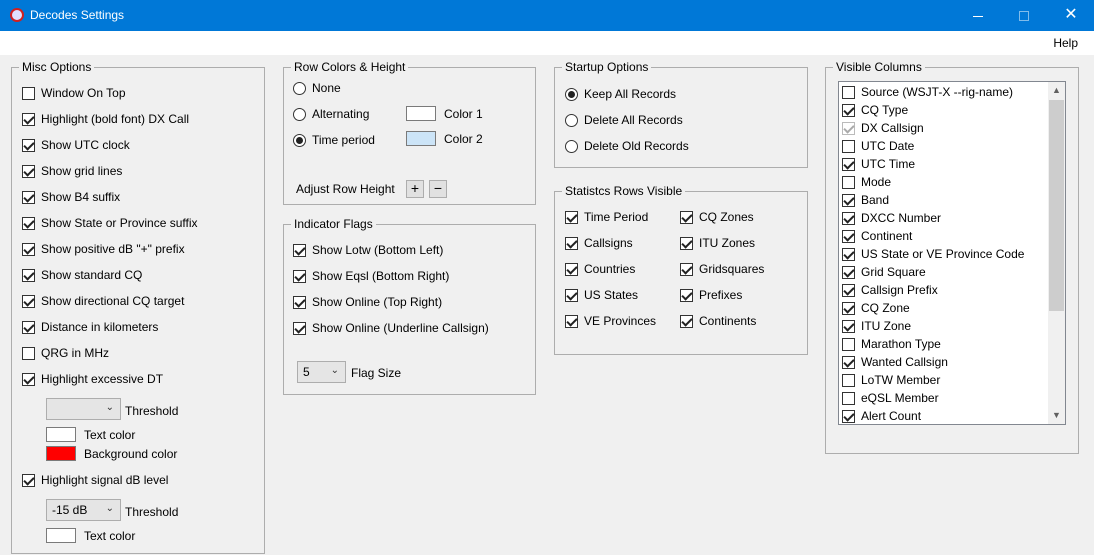  What do you see at coordinates (717, 217) in the screenshot?
I see `stats-row-b0-row: CQ Zones` at bounding box center [717, 217].